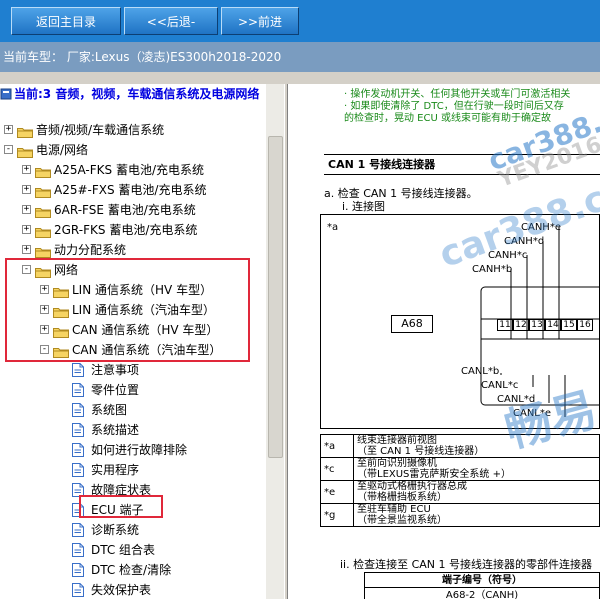 The height and width of the screenshot is (599, 600). I want to click on pin-number: 11, so click(505, 325).